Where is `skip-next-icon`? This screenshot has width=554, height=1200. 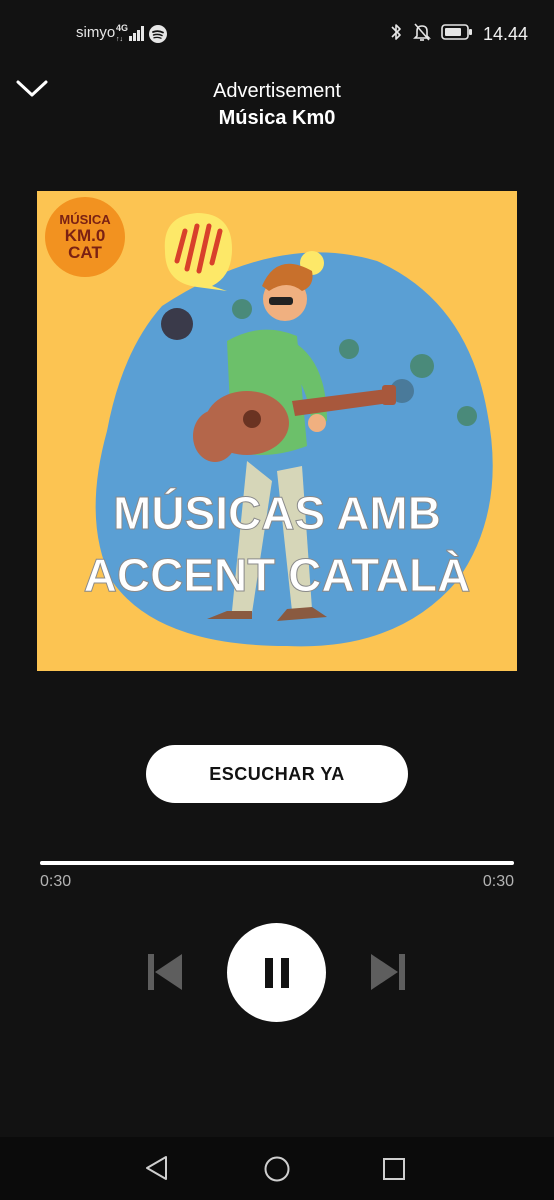 skip-next-icon is located at coordinates (388, 972).